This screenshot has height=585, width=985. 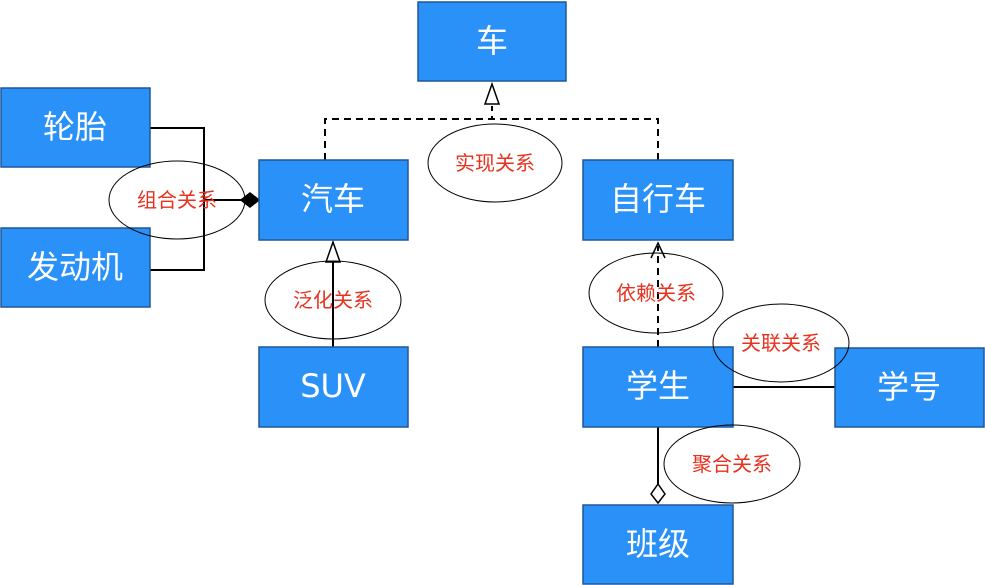 I want to click on node-luntai-label: 轮胎, so click(x=75, y=127).